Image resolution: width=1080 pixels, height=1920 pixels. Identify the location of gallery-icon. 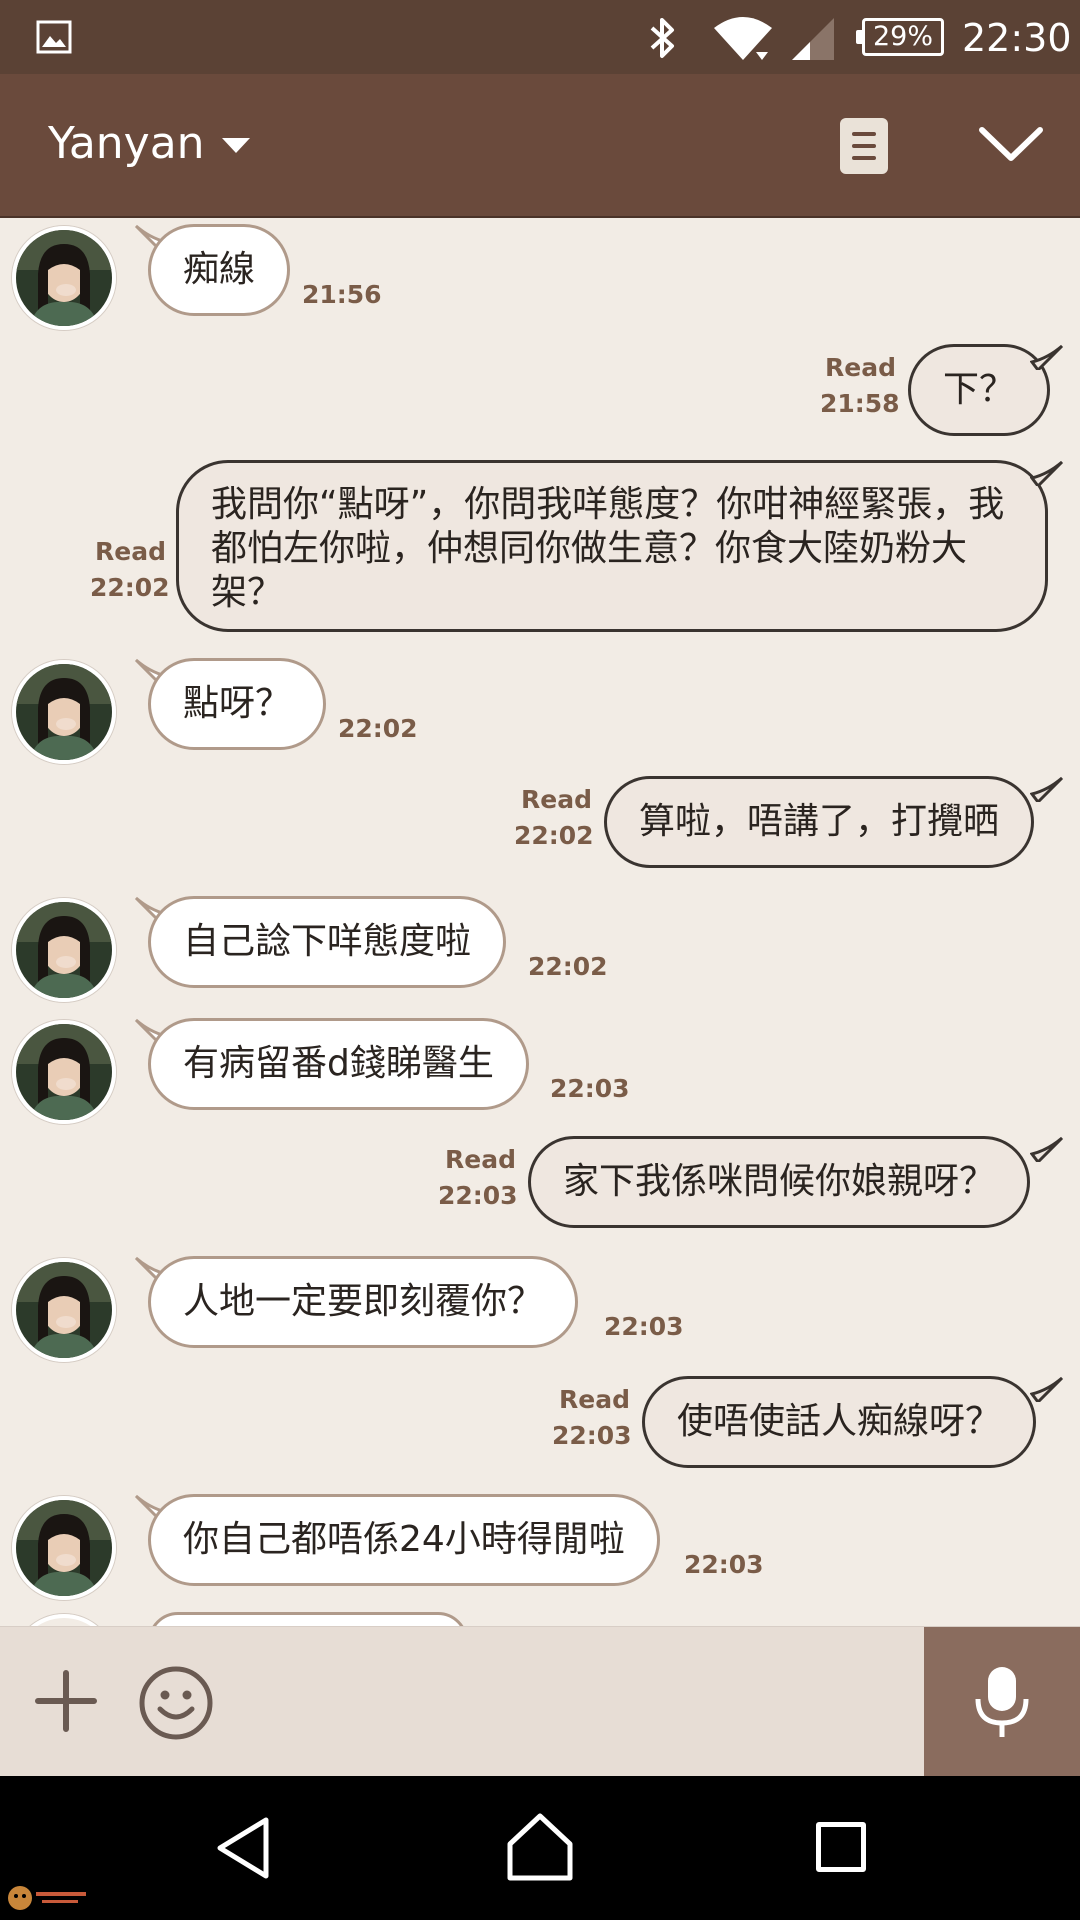
(54, 37).